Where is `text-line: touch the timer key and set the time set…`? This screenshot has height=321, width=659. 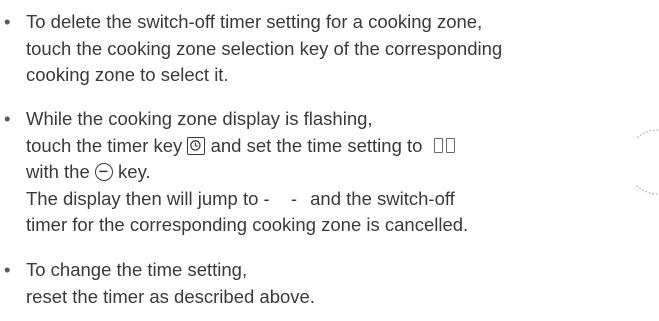
text-line: touch the timer key and set the time set… is located at coordinates (342, 146).